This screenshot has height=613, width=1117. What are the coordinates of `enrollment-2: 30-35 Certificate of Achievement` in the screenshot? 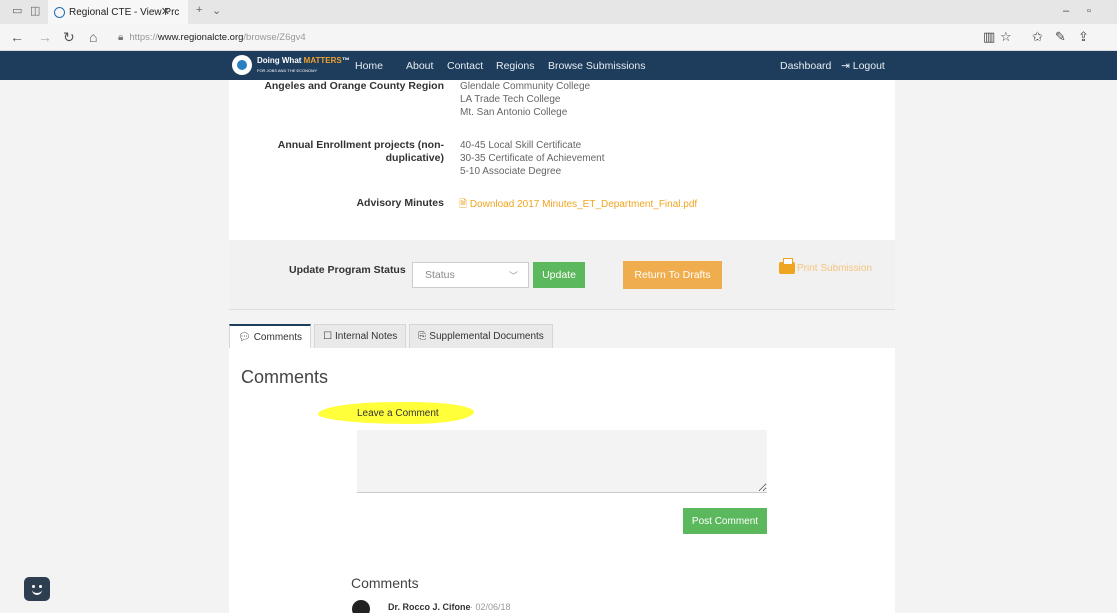 It's located at (532, 158).